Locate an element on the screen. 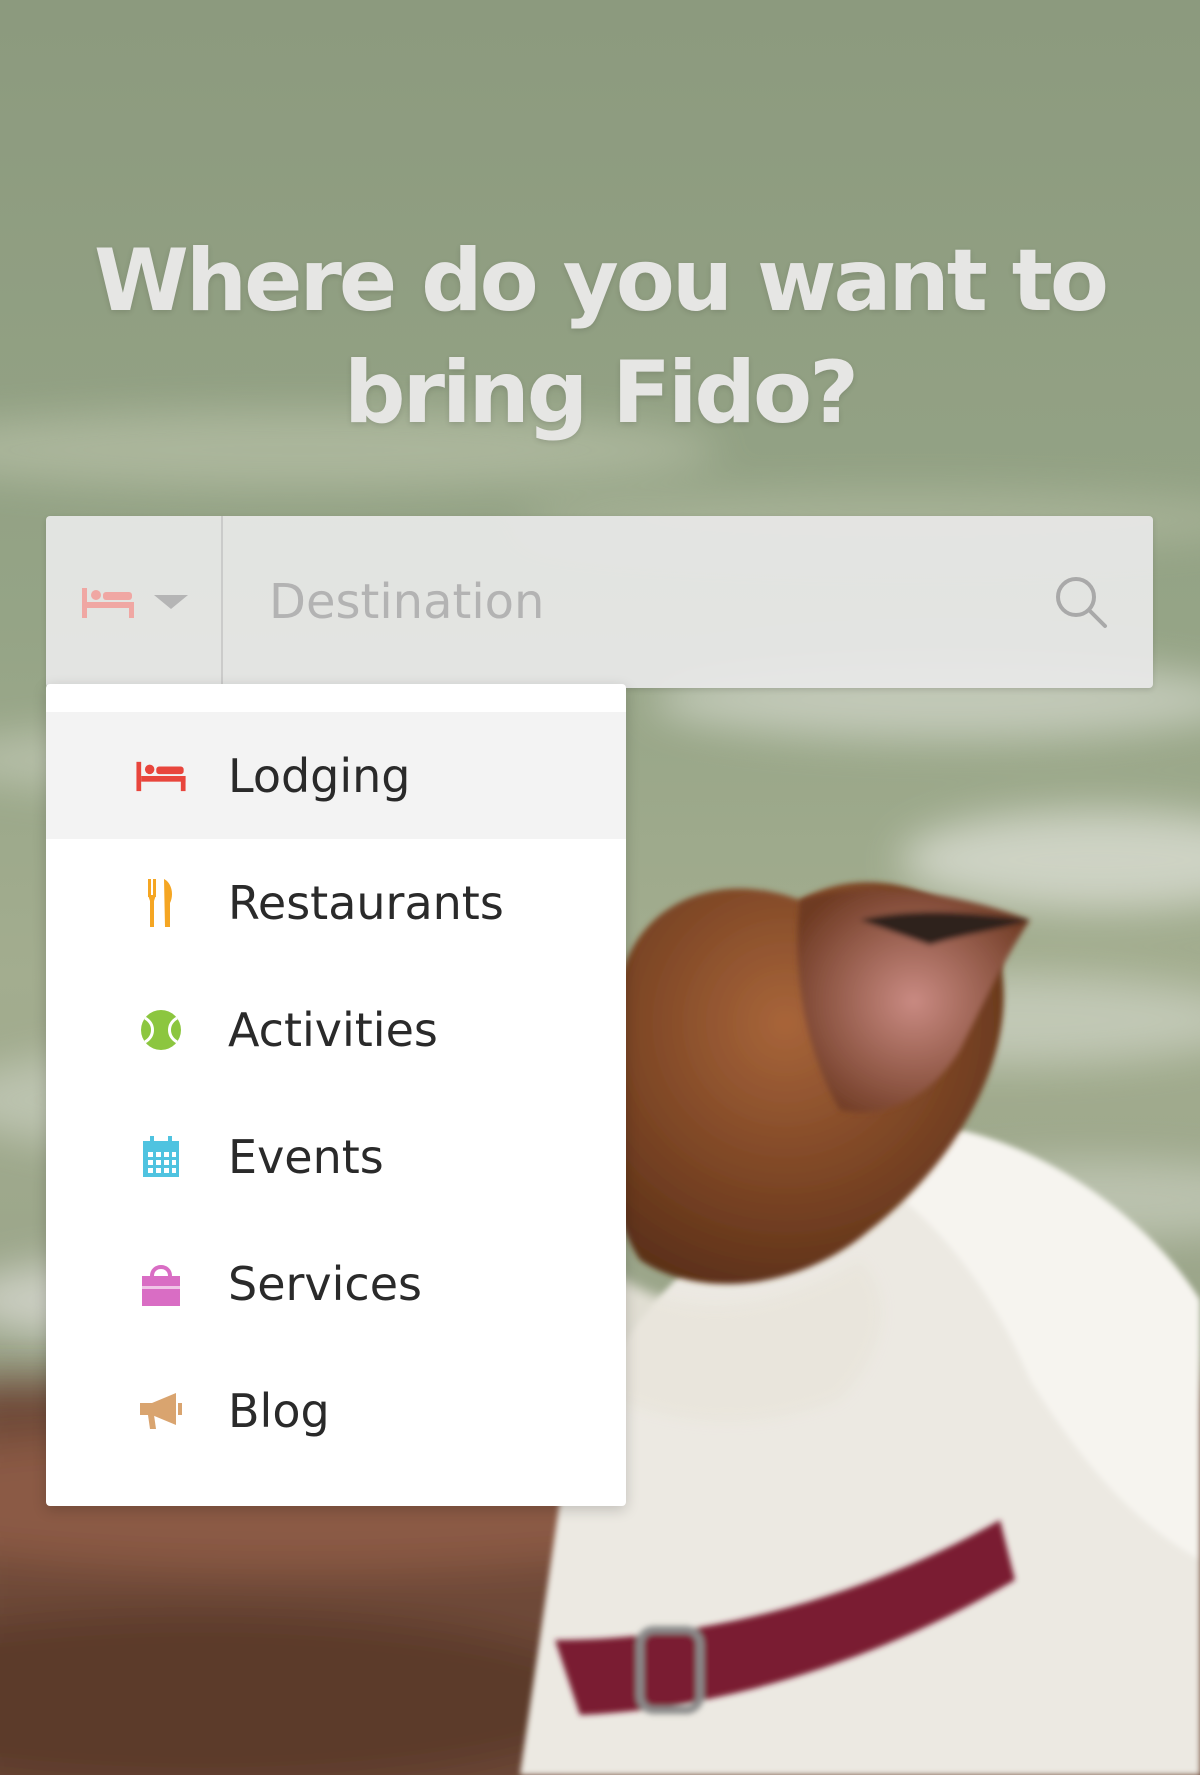  menu-item-label: Activities is located at coordinates (333, 1029).